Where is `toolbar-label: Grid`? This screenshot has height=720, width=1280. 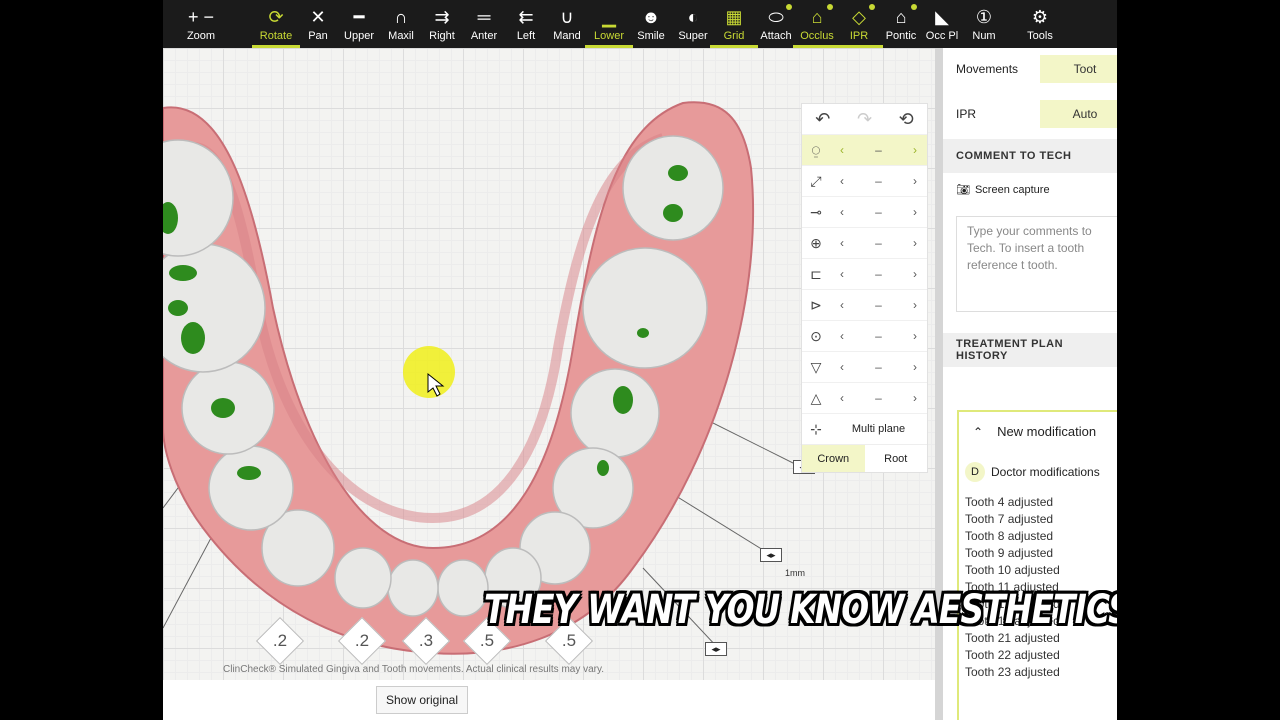 toolbar-label: Grid is located at coordinates (734, 36).